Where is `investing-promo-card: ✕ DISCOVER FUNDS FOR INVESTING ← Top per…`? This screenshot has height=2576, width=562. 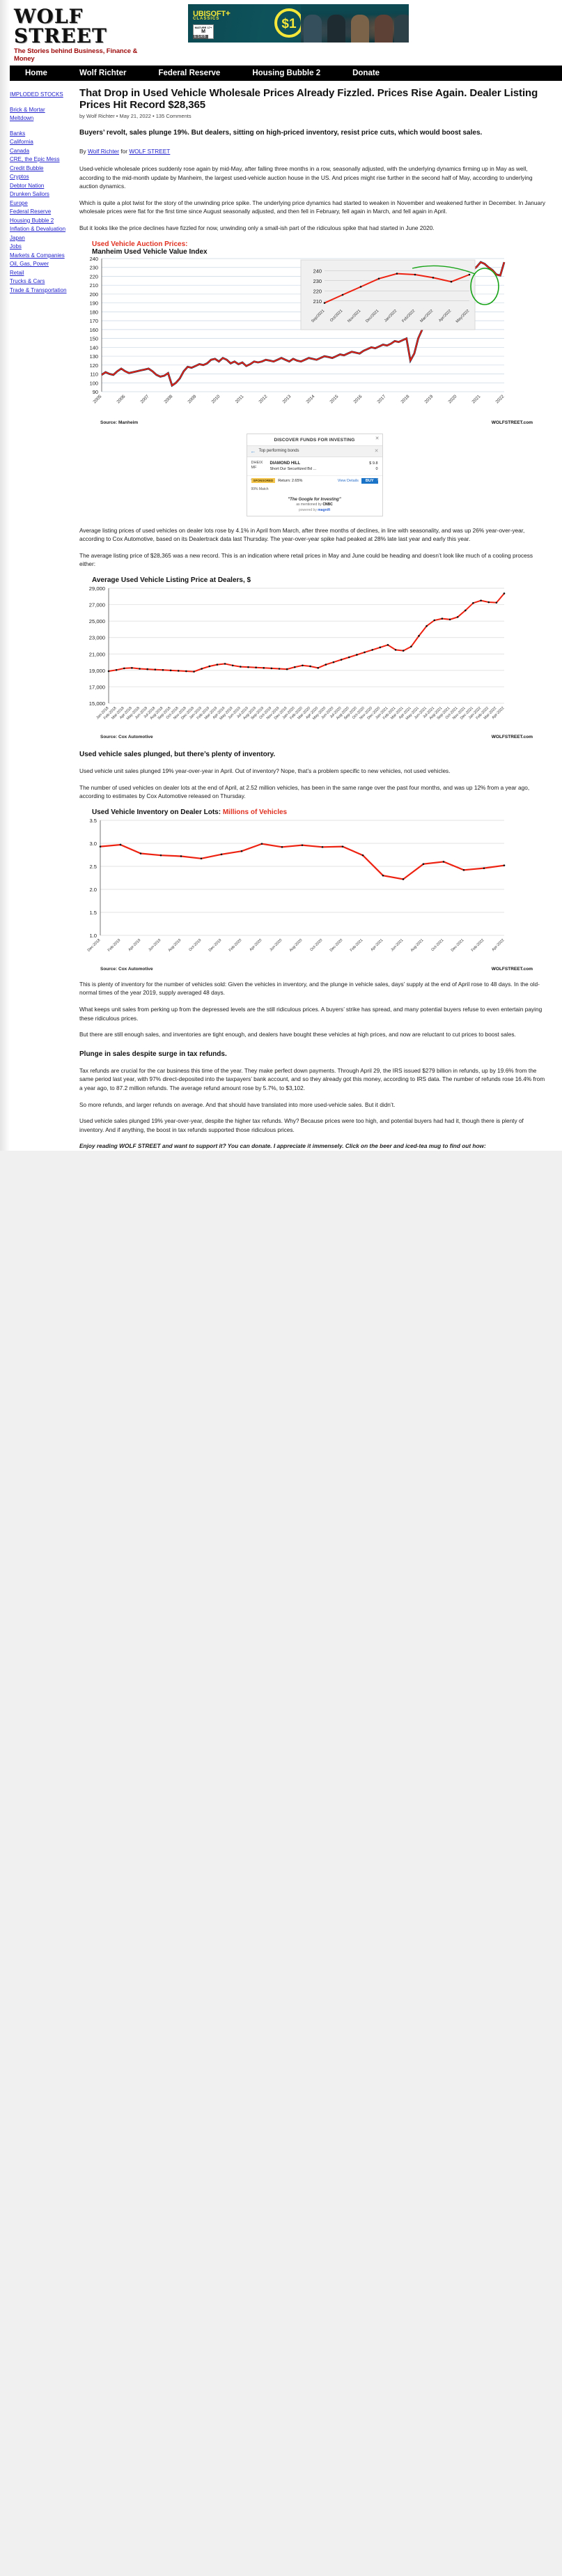 investing-promo-card: ✕ DISCOVER FUNDS FOR INVESTING ← Top per… is located at coordinates (314, 474).